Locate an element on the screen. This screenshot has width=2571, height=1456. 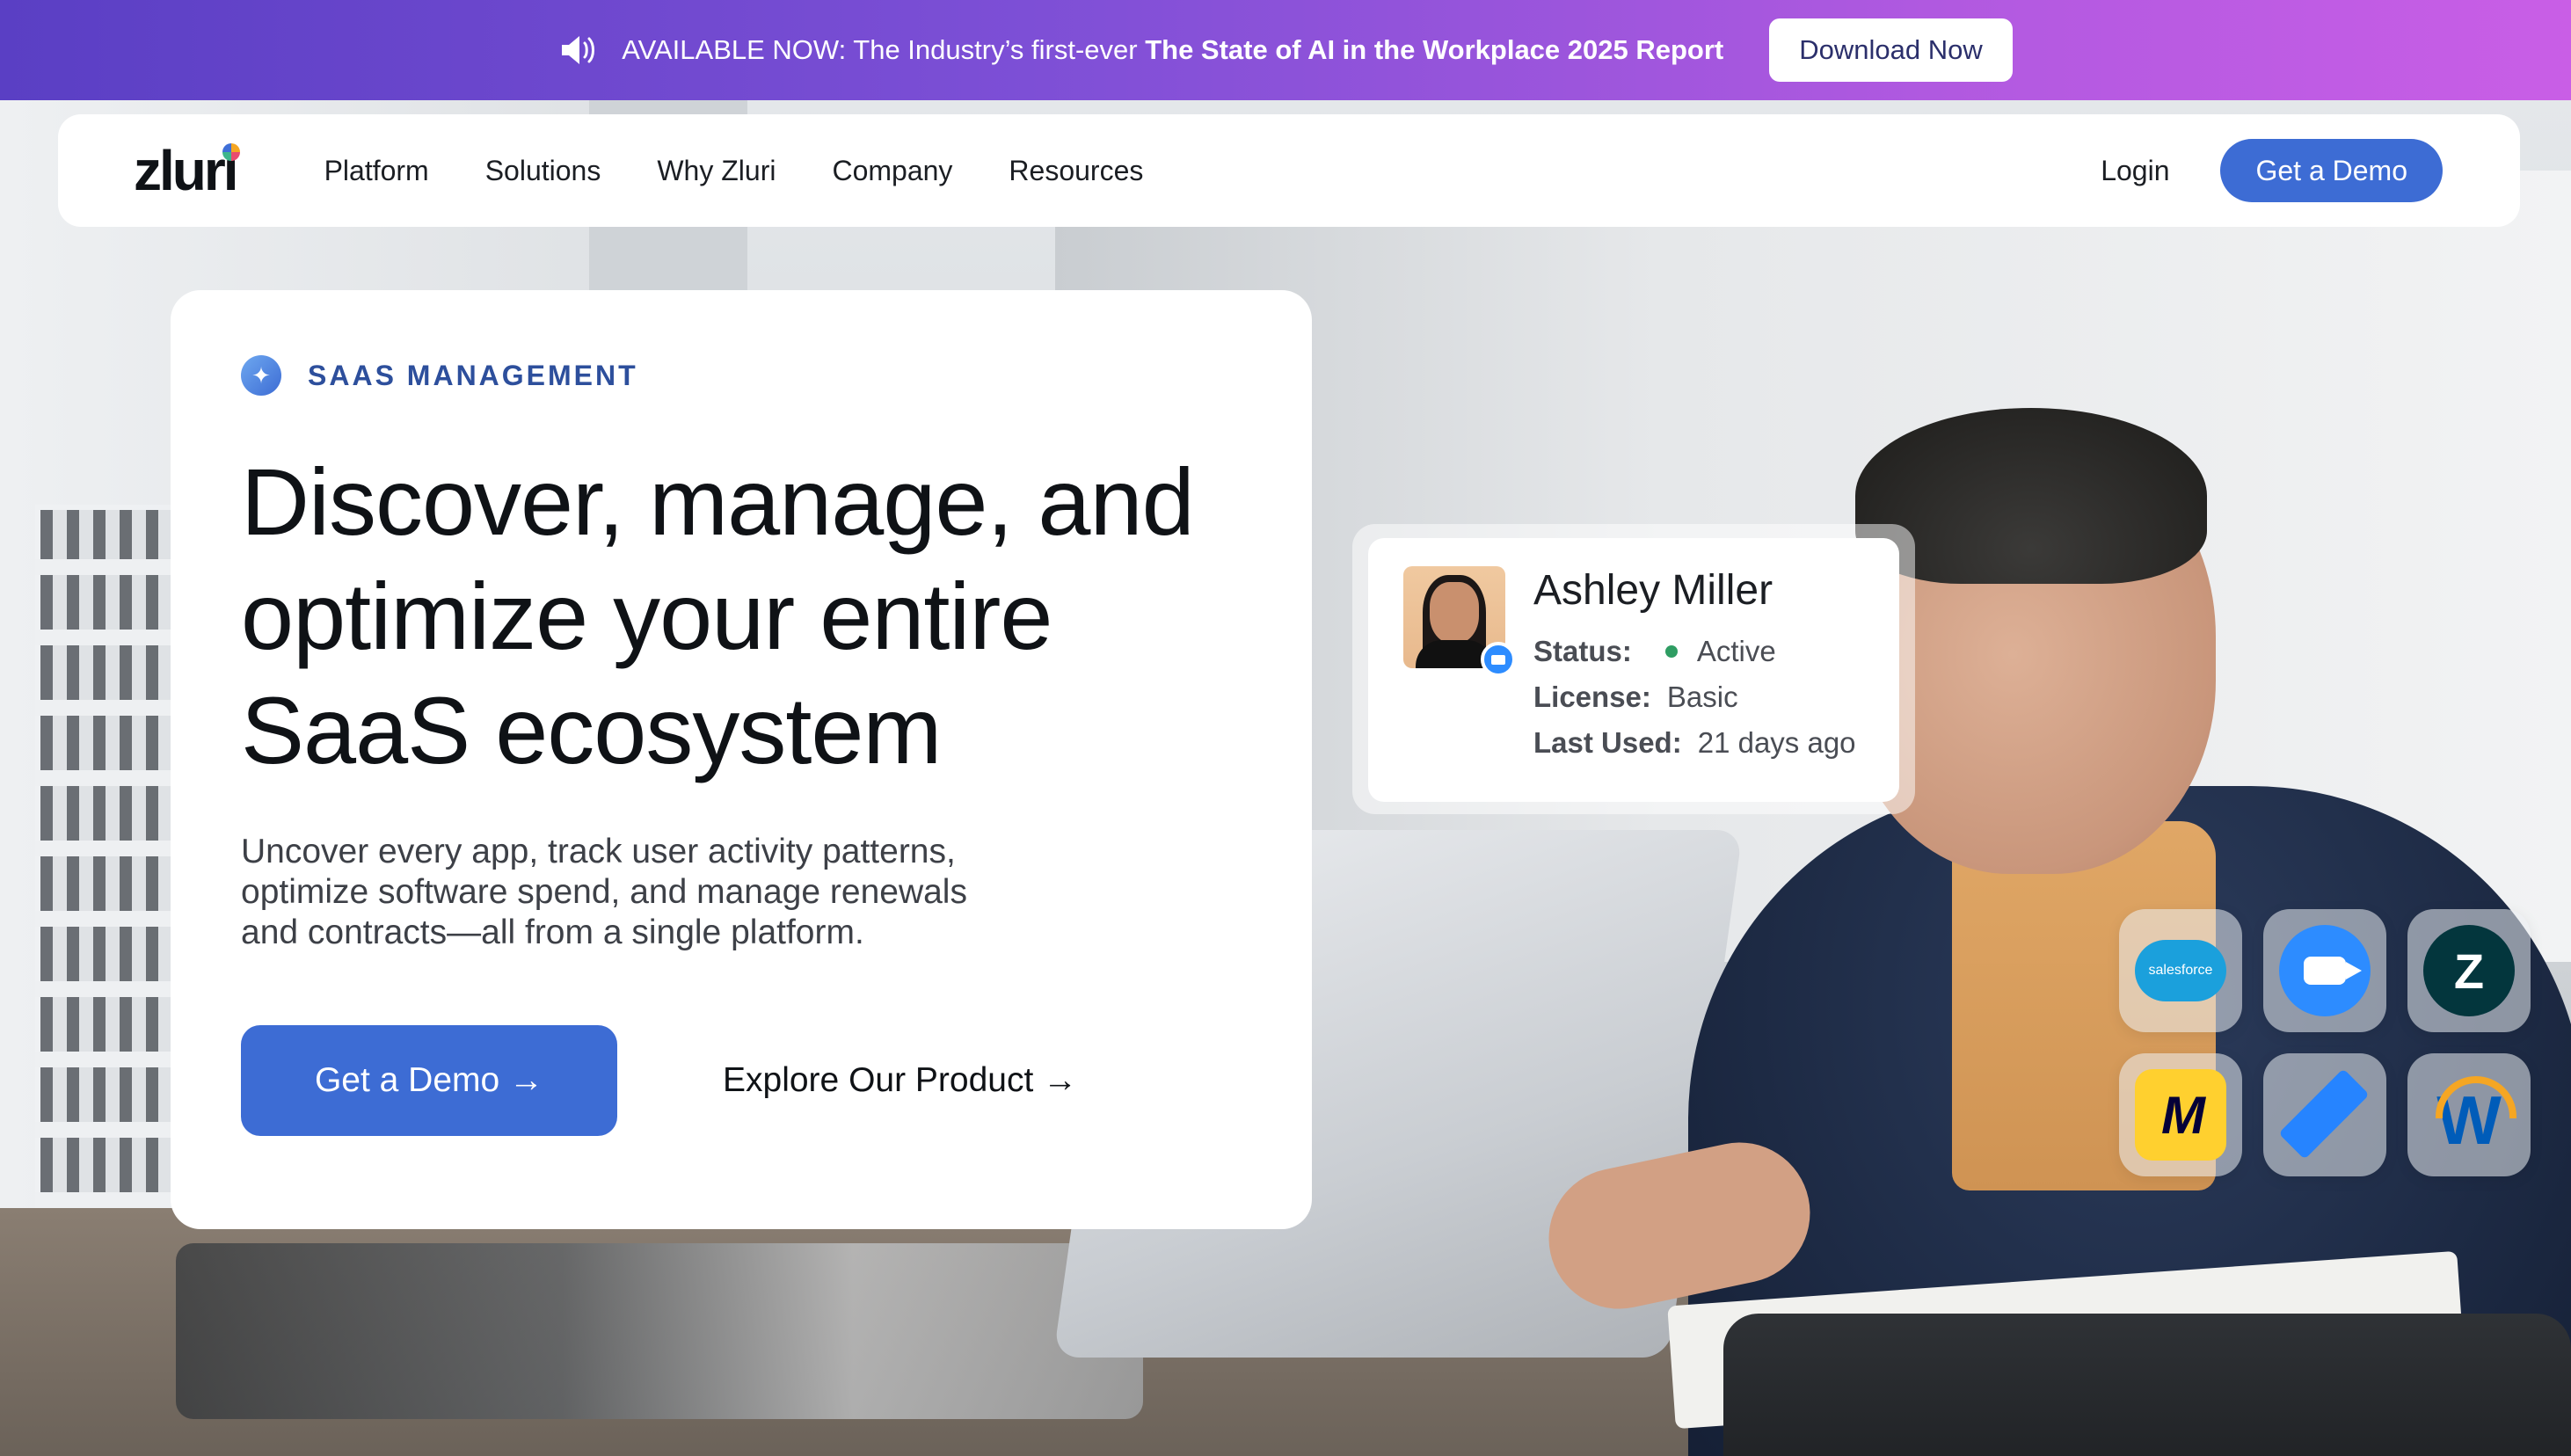
last-used-value: 21 days ago is located at coordinates (1776, 742).